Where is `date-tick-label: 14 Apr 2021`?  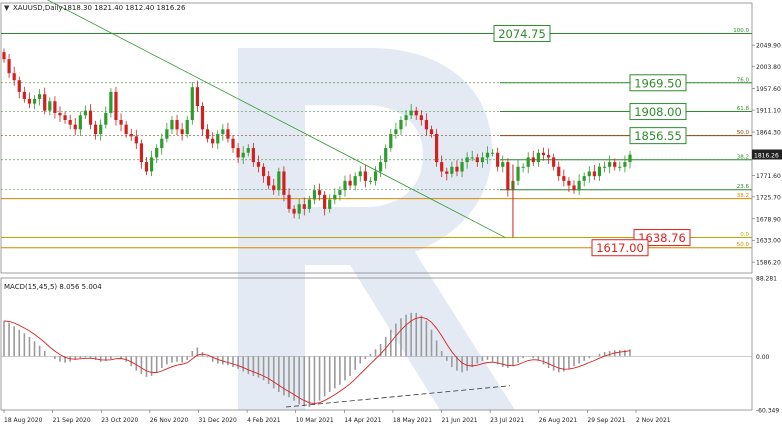
date-tick-label: 14 Apr 2021 is located at coordinates (362, 420).